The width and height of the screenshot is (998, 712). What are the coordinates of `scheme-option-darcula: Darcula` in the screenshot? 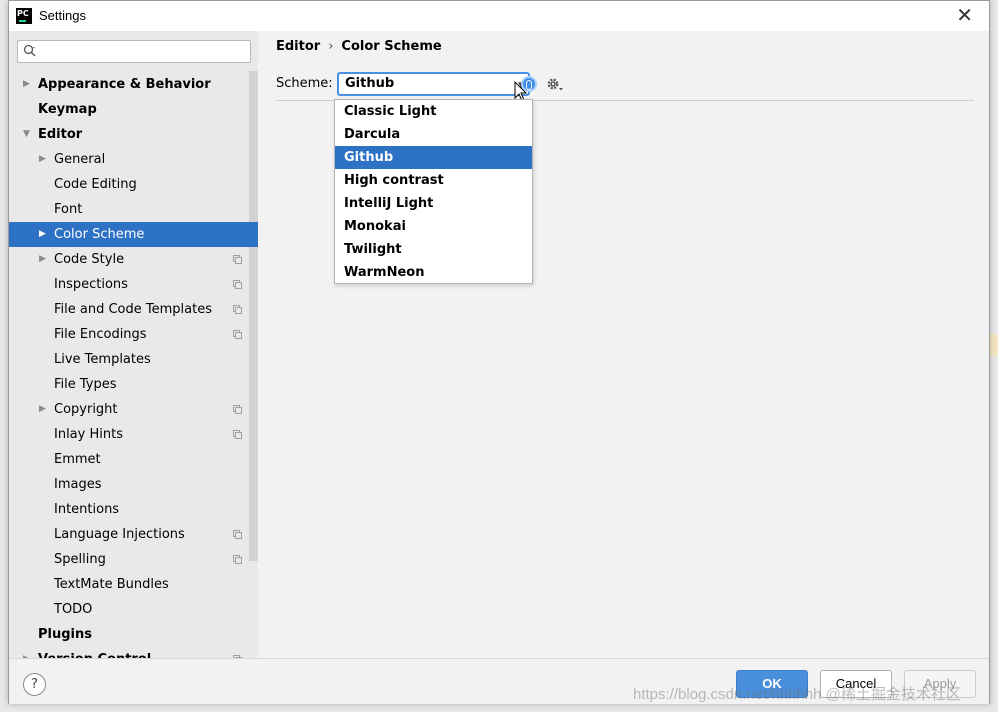 It's located at (433, 134).